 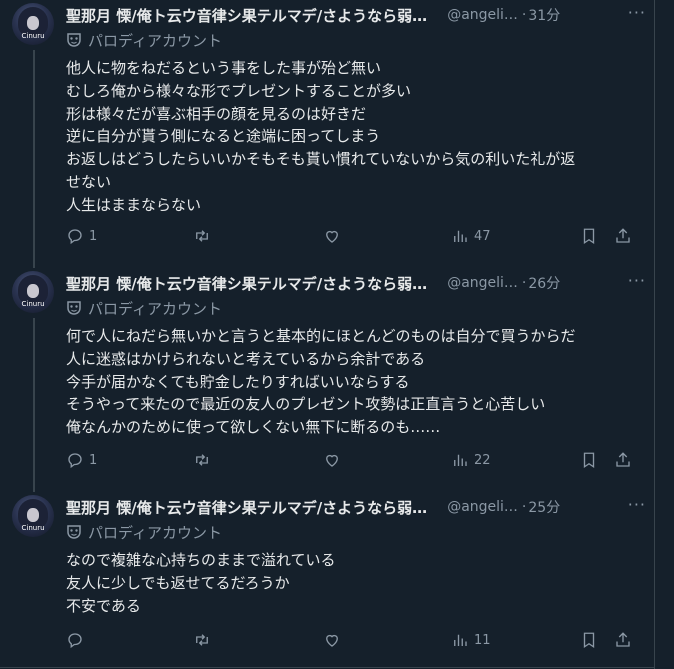 I want to click on views-count: 47, so click(x=482, y=236).